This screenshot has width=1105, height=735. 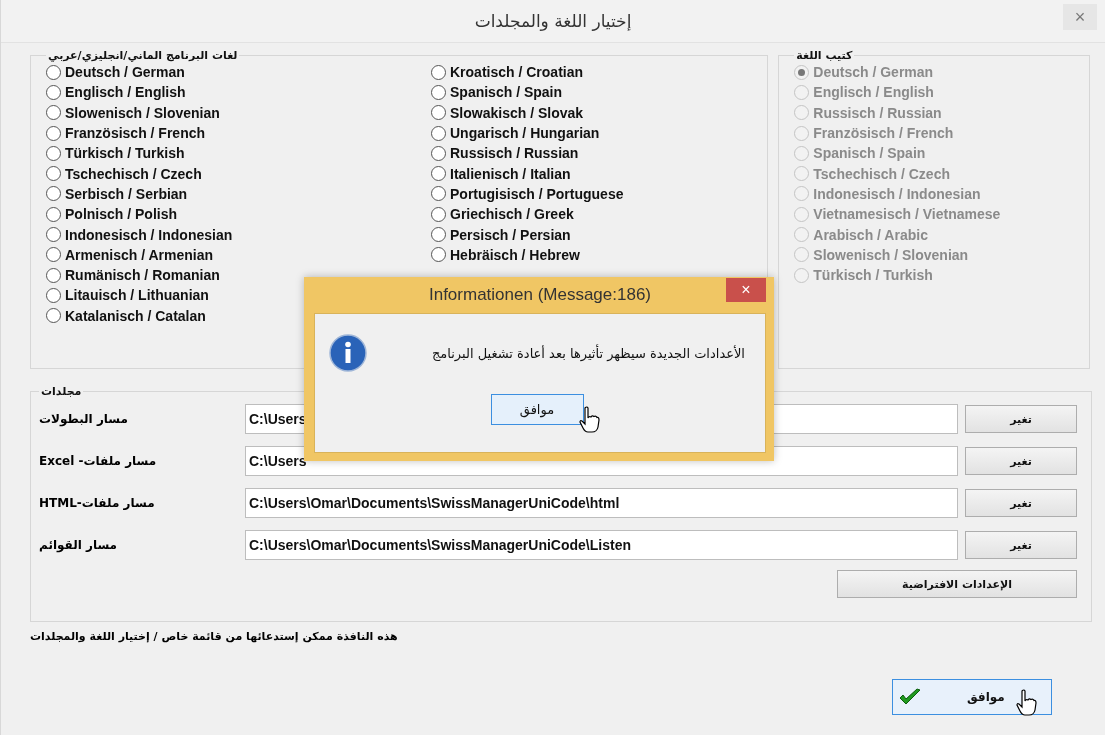 I want to click on language-radio: Persisch / Persian, so click(x=501, y=234).